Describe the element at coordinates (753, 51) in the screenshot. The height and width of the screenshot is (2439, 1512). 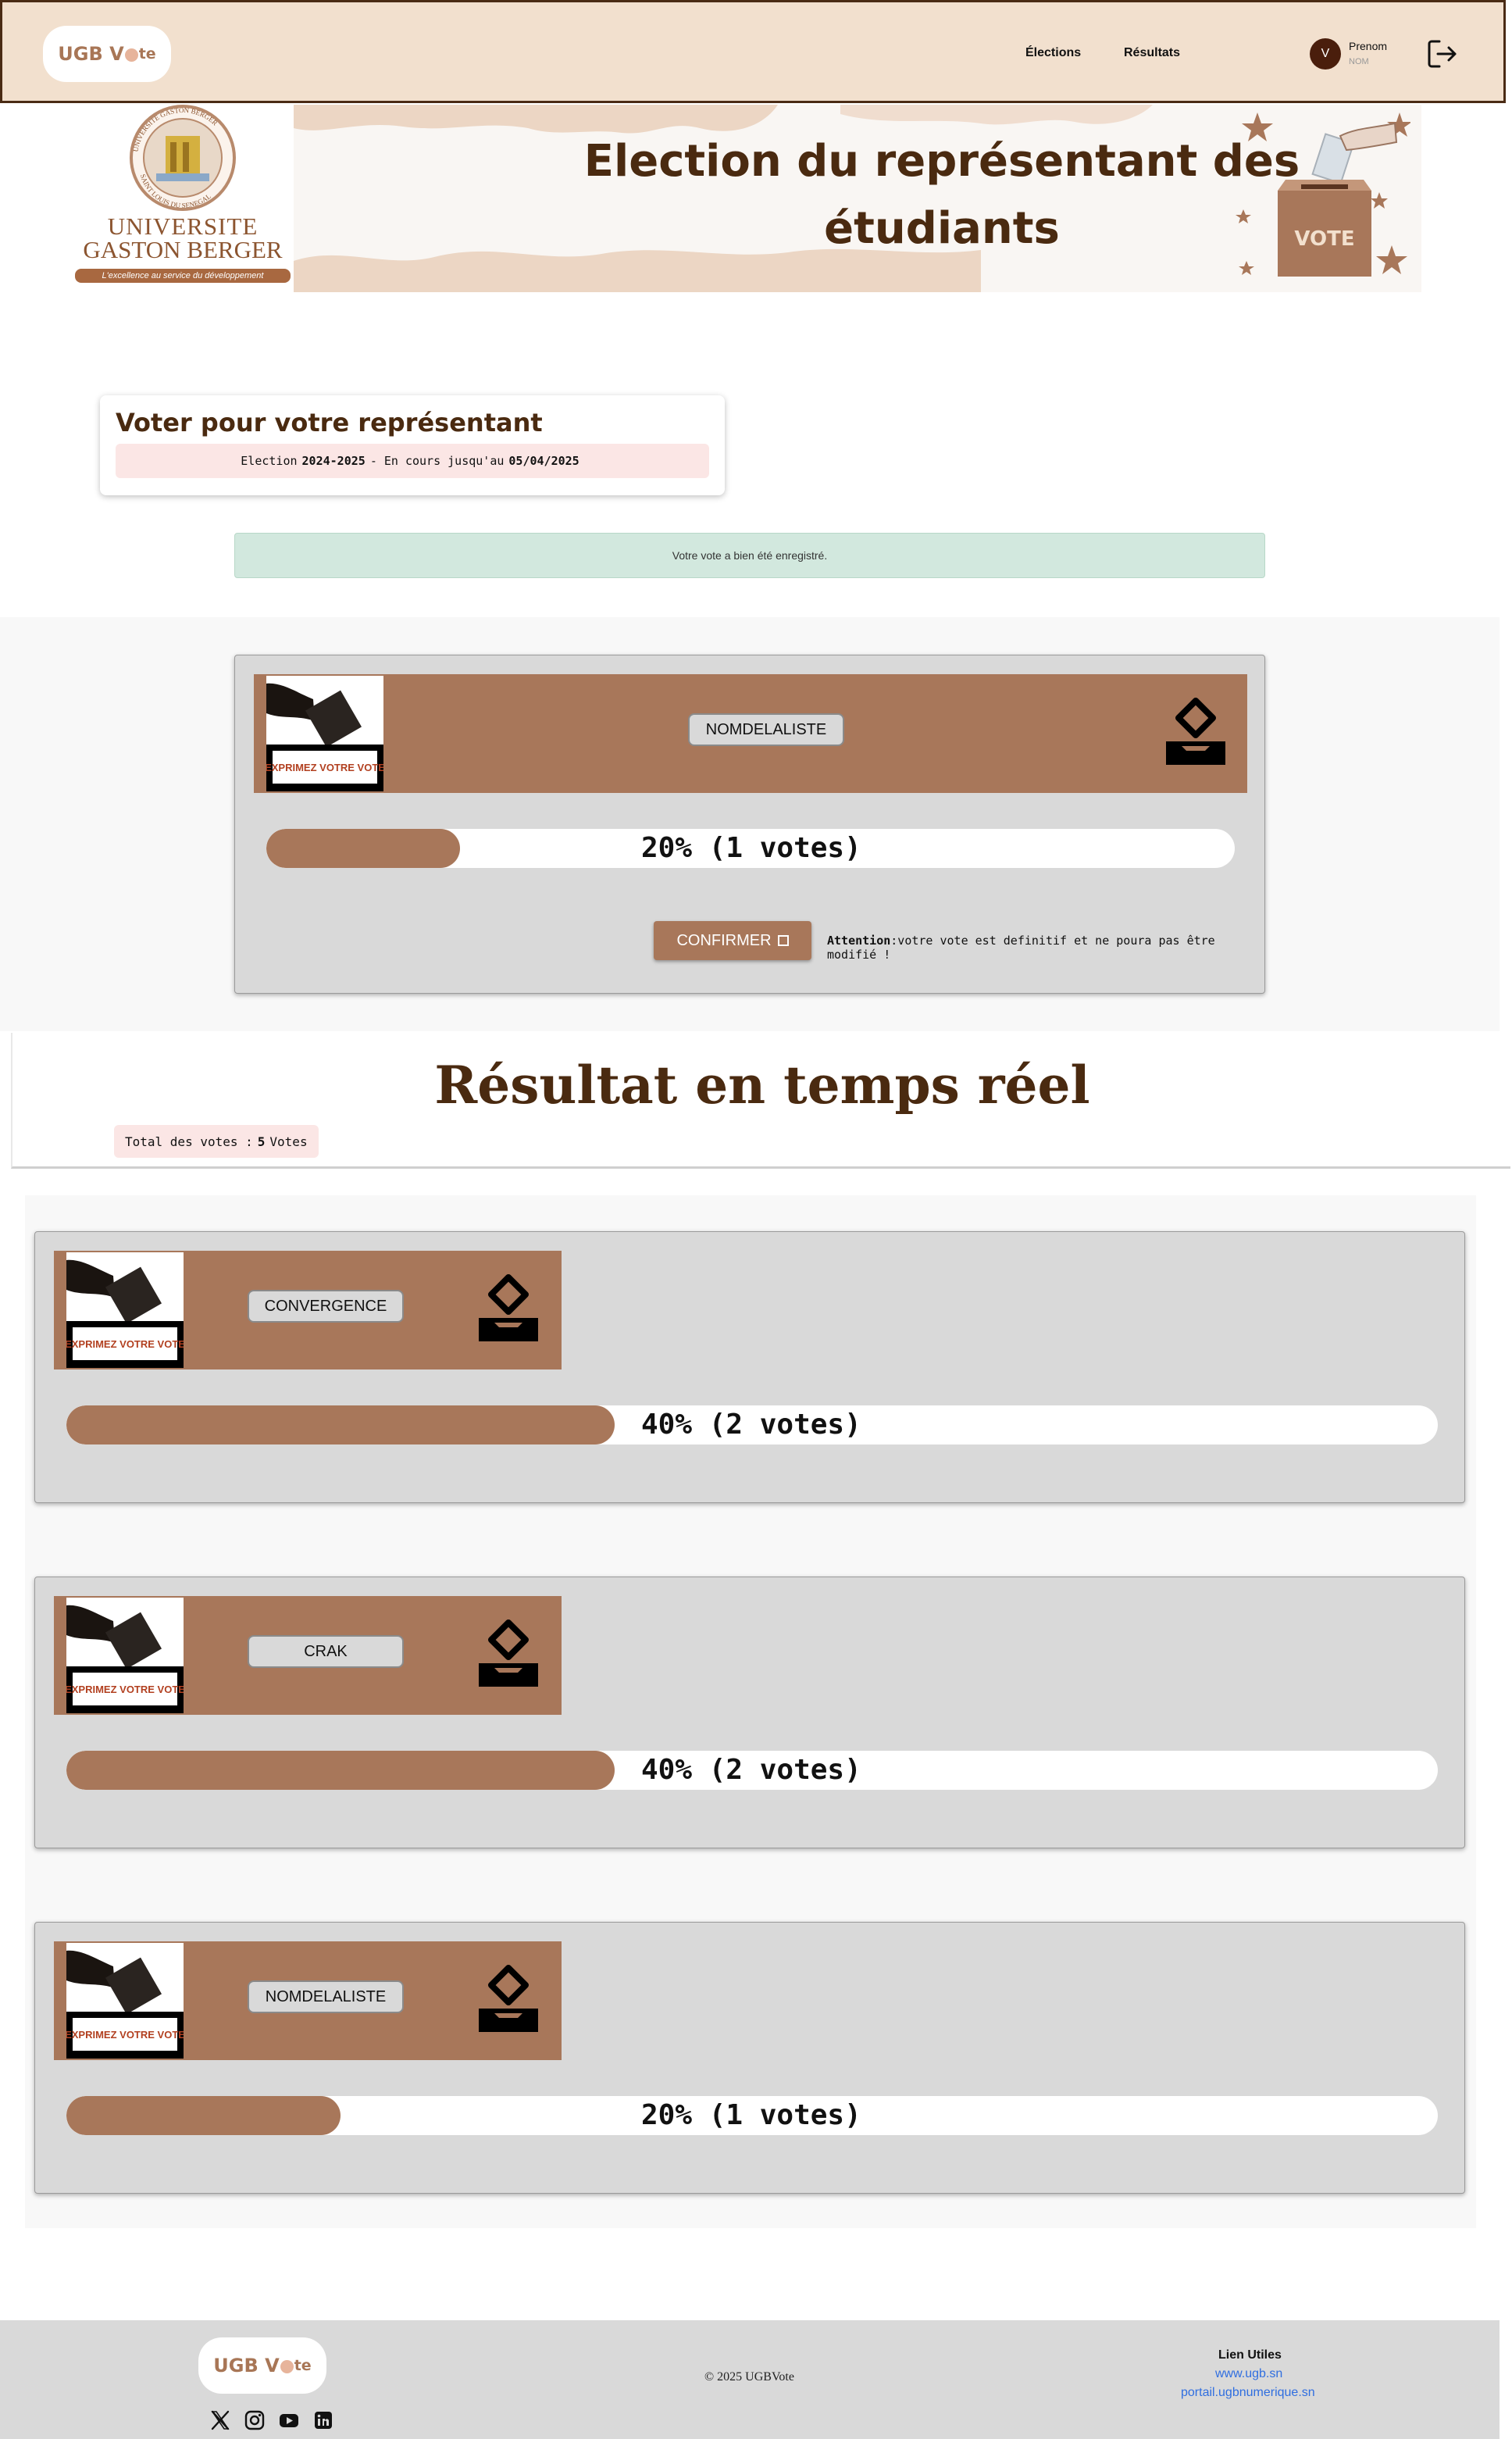
I see `top-navbar: UGB V te Élections Résultats V Prenom NOM` at that location.